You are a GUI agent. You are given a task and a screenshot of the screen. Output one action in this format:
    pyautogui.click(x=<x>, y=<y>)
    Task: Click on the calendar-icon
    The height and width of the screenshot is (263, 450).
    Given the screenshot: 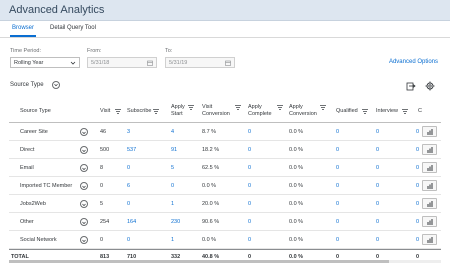 What is the action you would take?
    pyautogui.click(x=228, y=63)
    